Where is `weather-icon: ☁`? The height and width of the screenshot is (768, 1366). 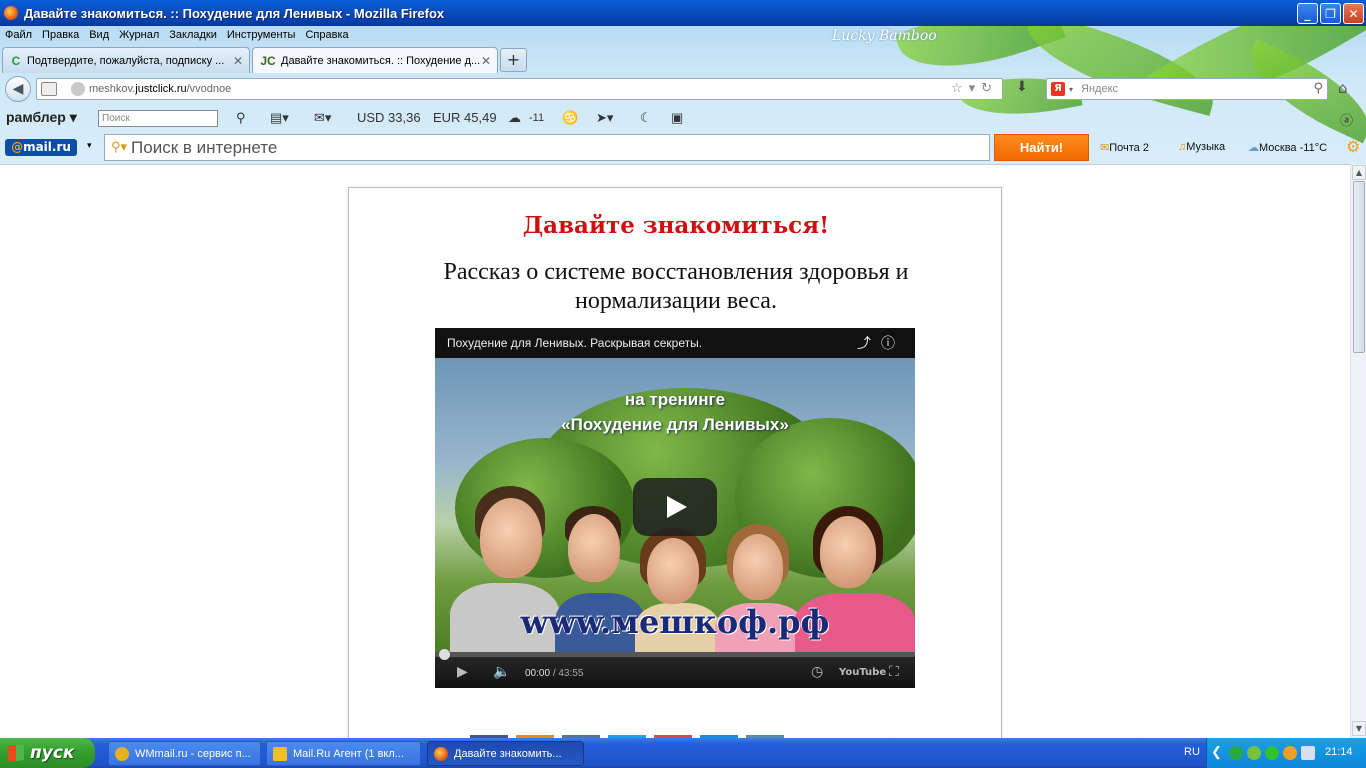 weather-icon: ☁ is located at coordinates (514, 118).